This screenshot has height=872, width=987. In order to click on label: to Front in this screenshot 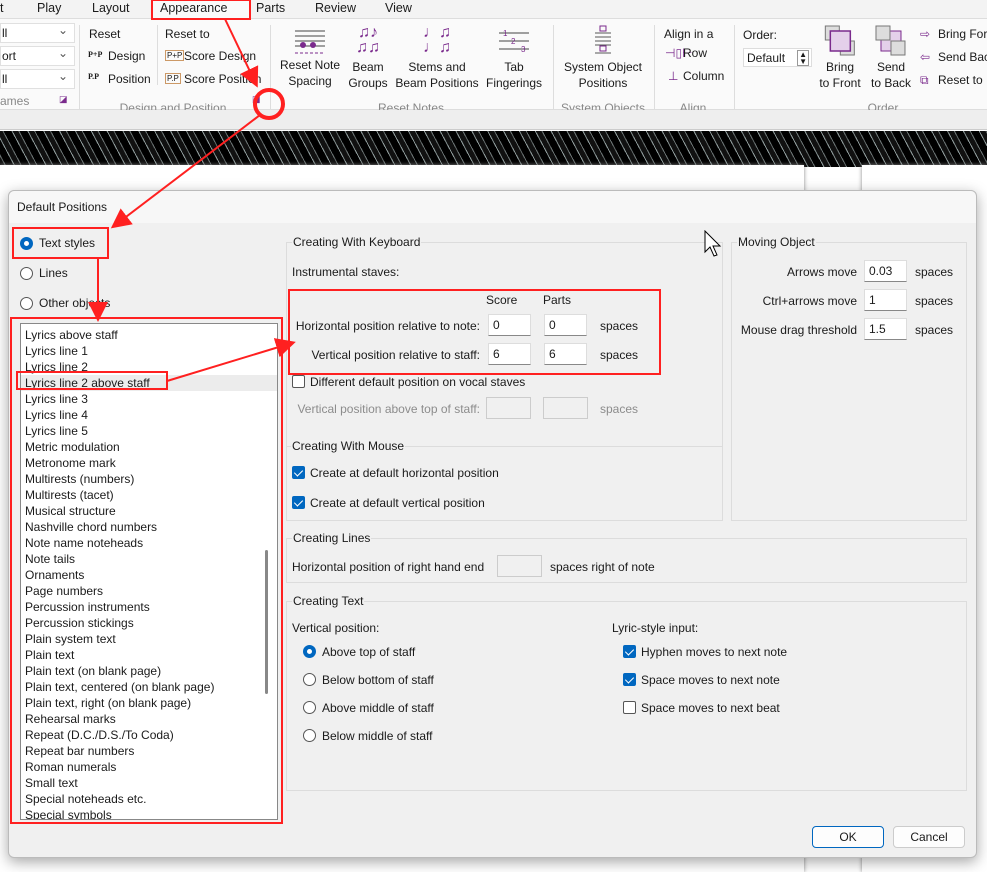, I will do `click(840, 83)`.